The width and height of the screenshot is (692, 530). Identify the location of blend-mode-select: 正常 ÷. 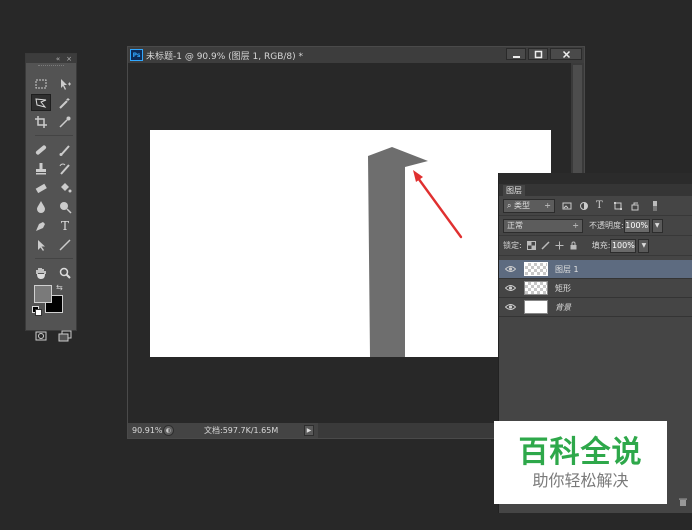
(543, 225).